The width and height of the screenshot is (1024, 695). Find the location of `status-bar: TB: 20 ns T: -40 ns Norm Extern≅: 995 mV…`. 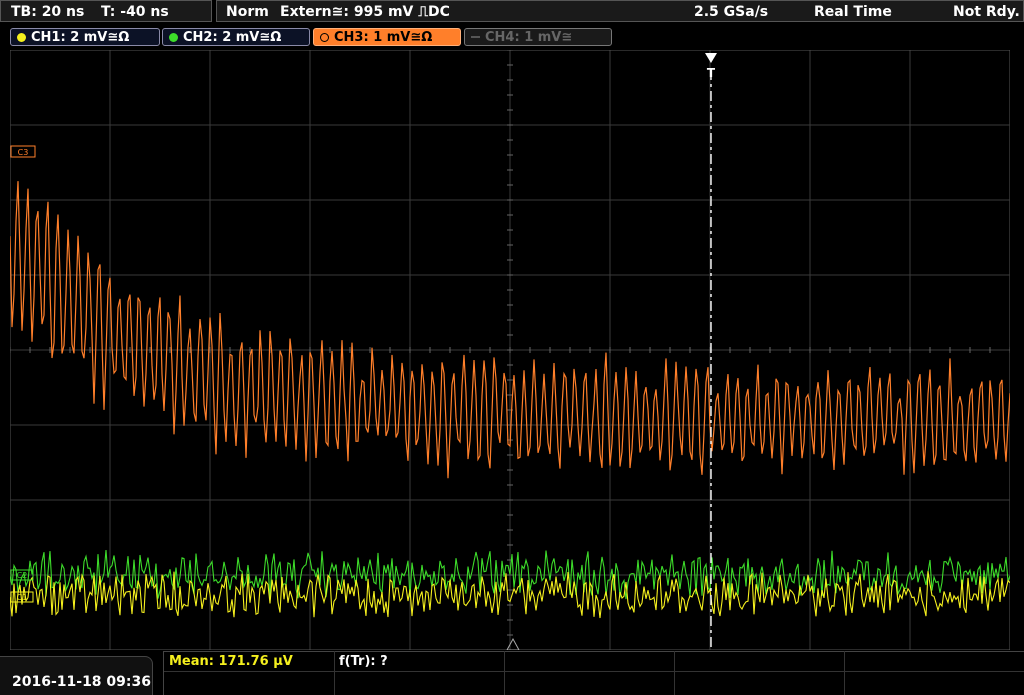

status-bar: TB: 20 ns T: -40 ns Norm Extern≅: 995 mV… is located at coordinates (512, 12).